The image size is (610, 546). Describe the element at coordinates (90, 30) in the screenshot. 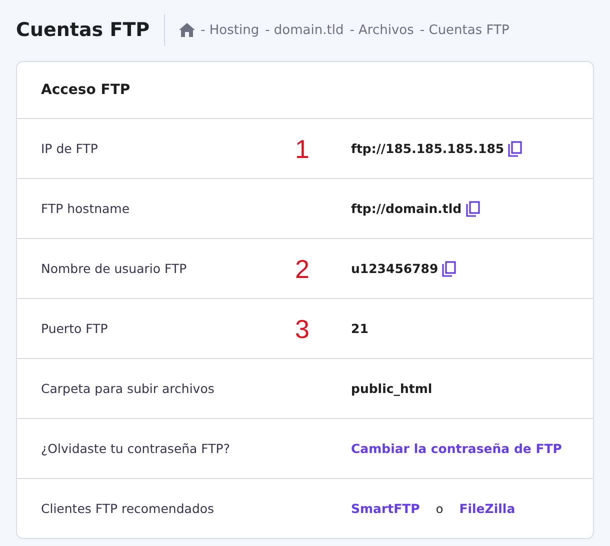

I see `page-title: Cuentas FTP` at that location.